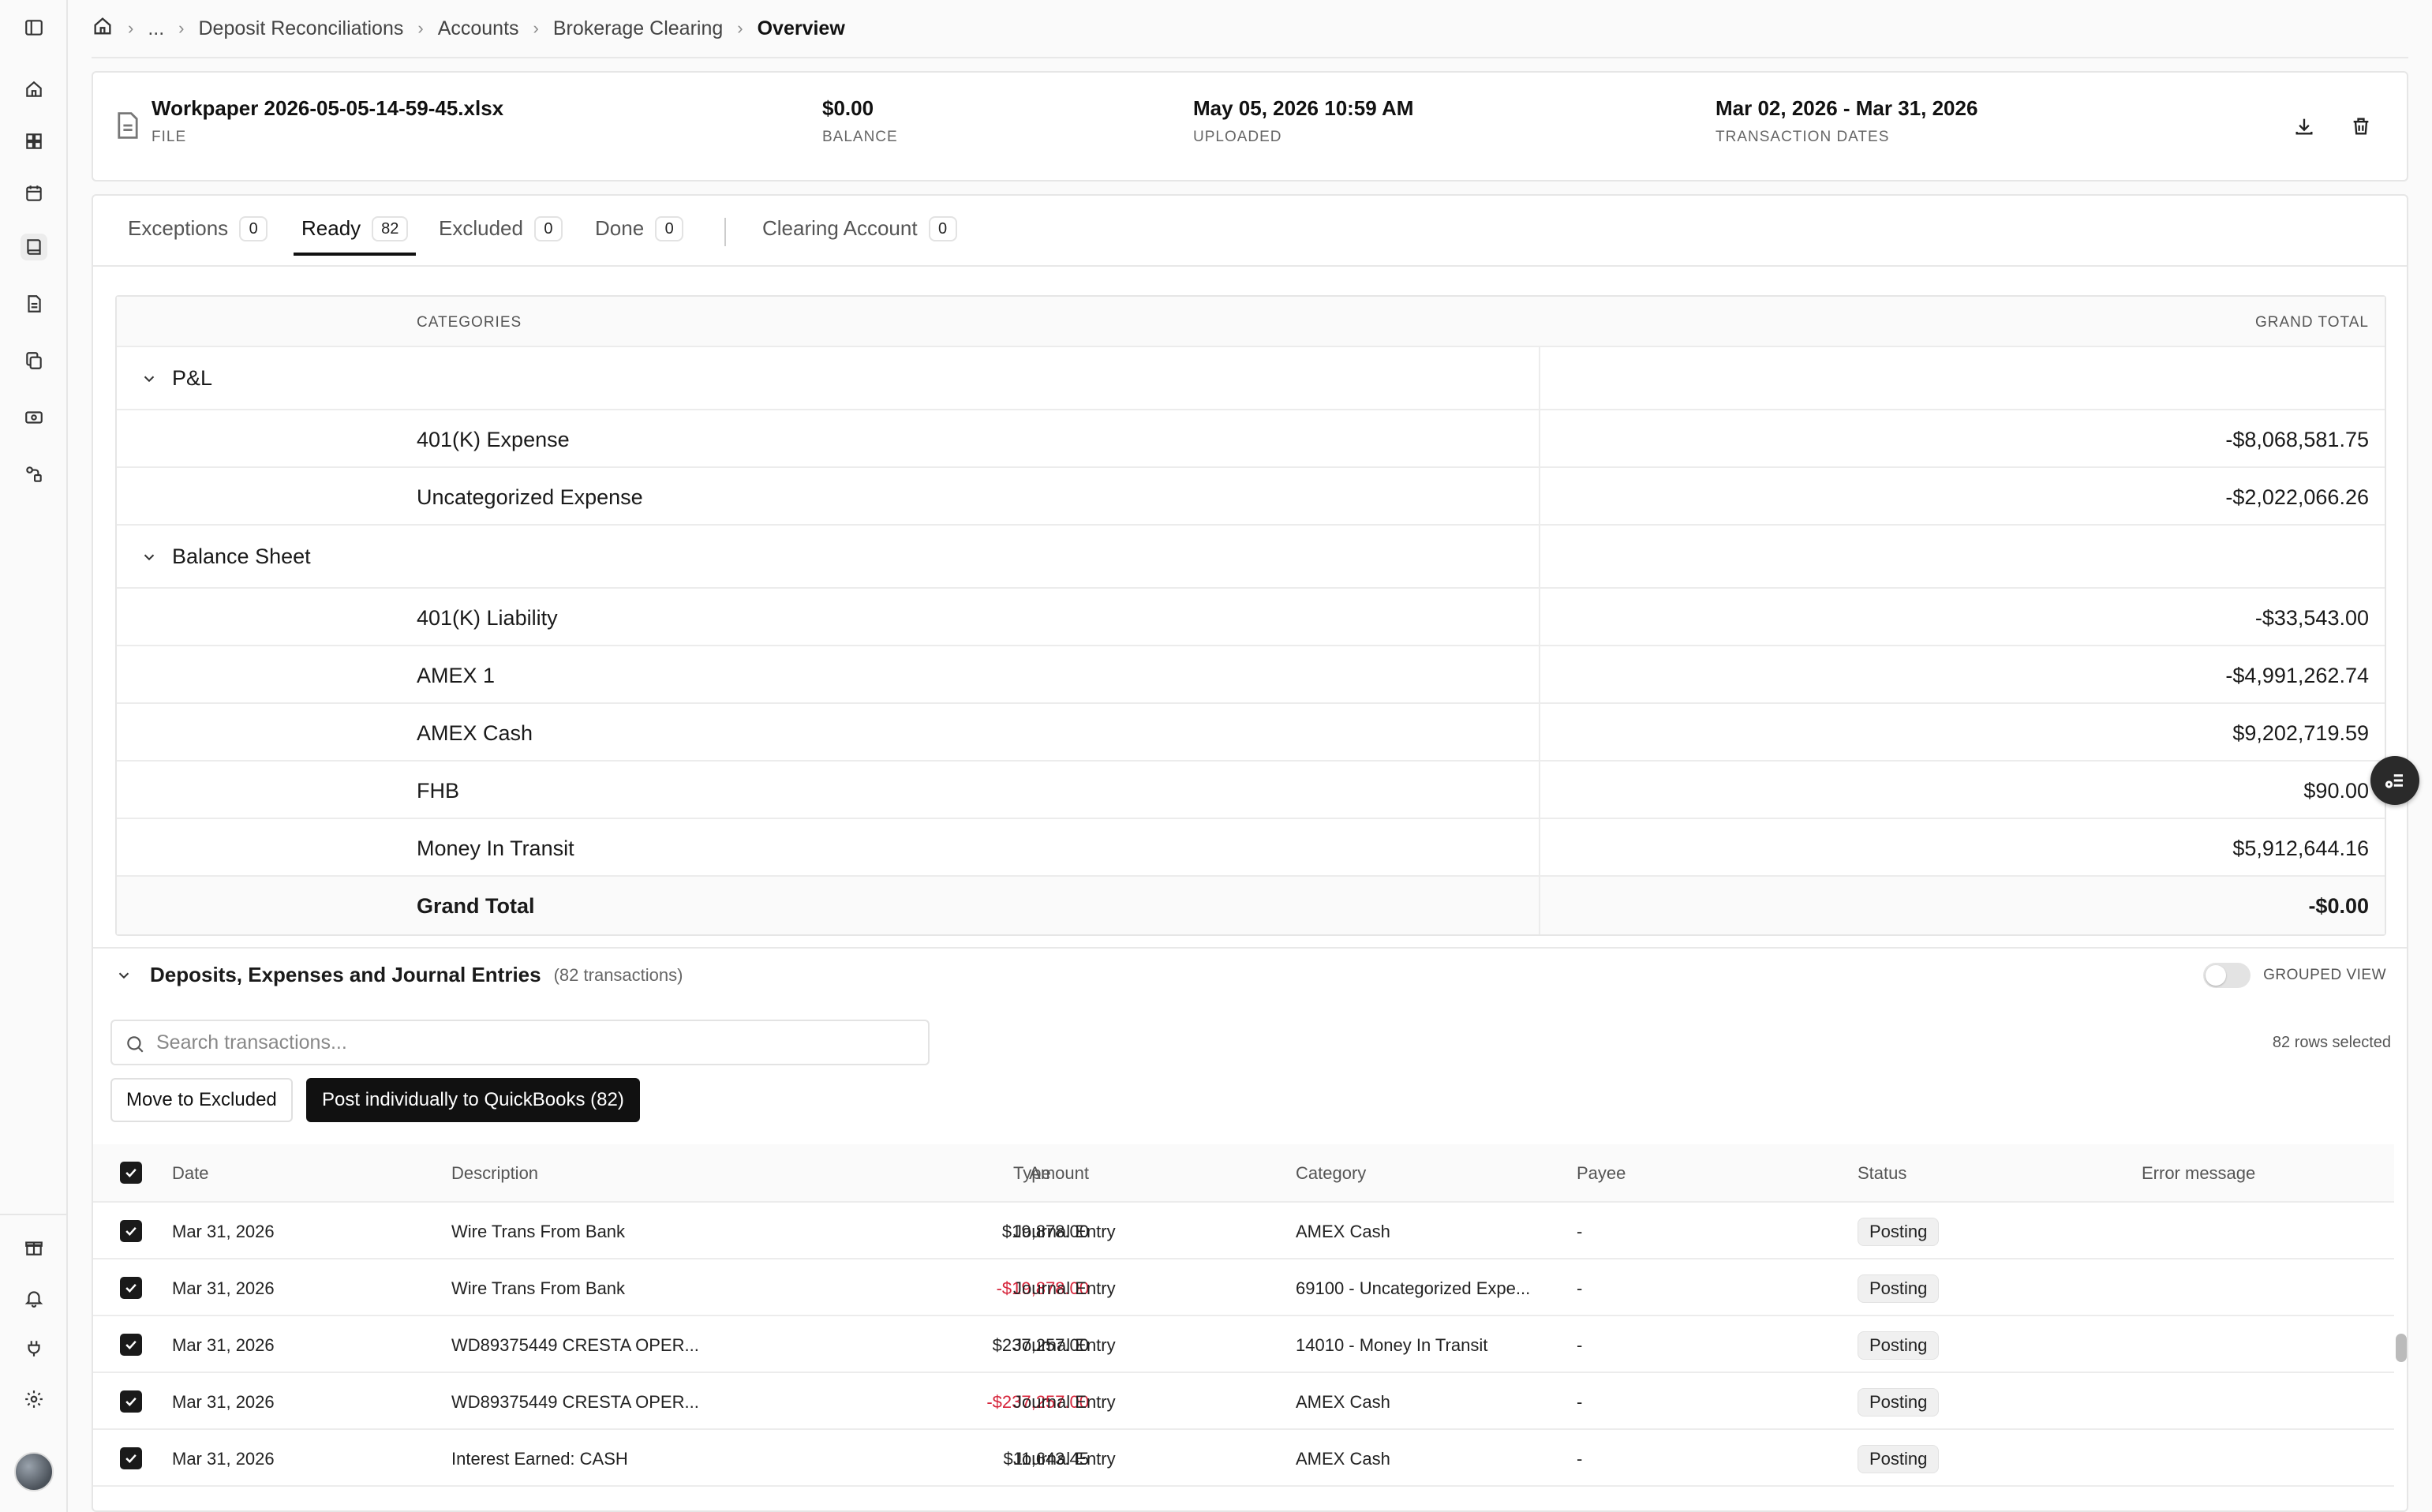 This screenshot has width=2432, height=1512. What do you see at coordinates (1251, 557) in the screenshot?
I see `summary-group-balance-sheet: Balance Sheet` at bounding box center [1251, 557].